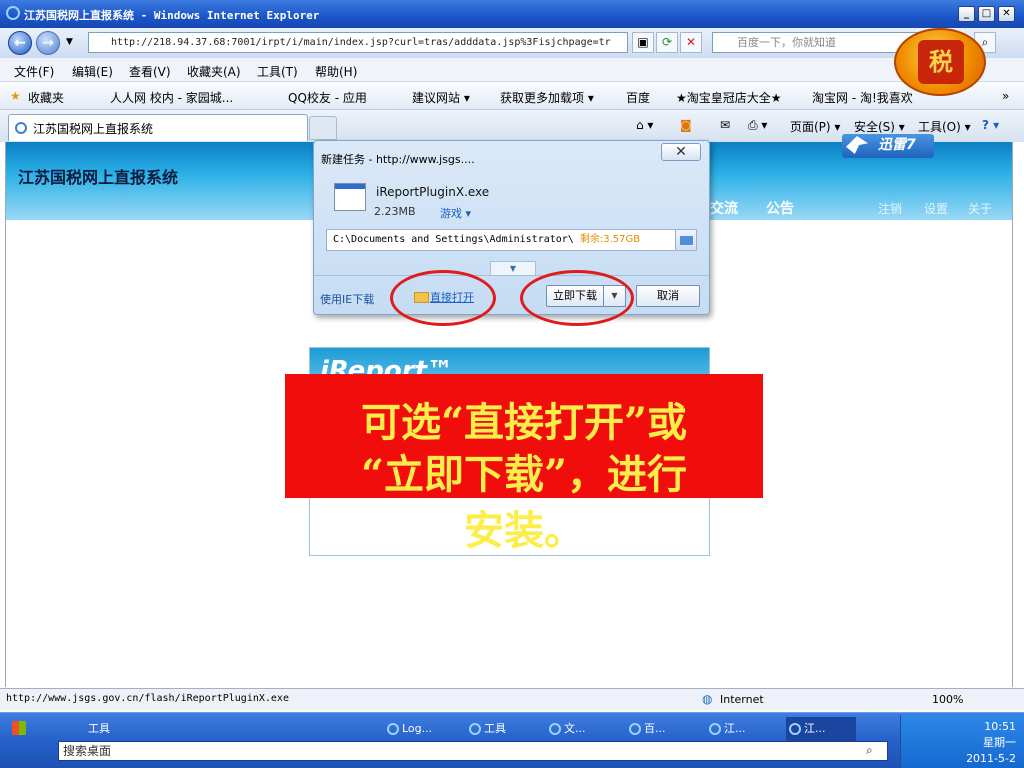  What do you see at coordinates (990, 125) in the screenshot?
I see `help-icon: ? ▾` at bounding box center [990, 125].